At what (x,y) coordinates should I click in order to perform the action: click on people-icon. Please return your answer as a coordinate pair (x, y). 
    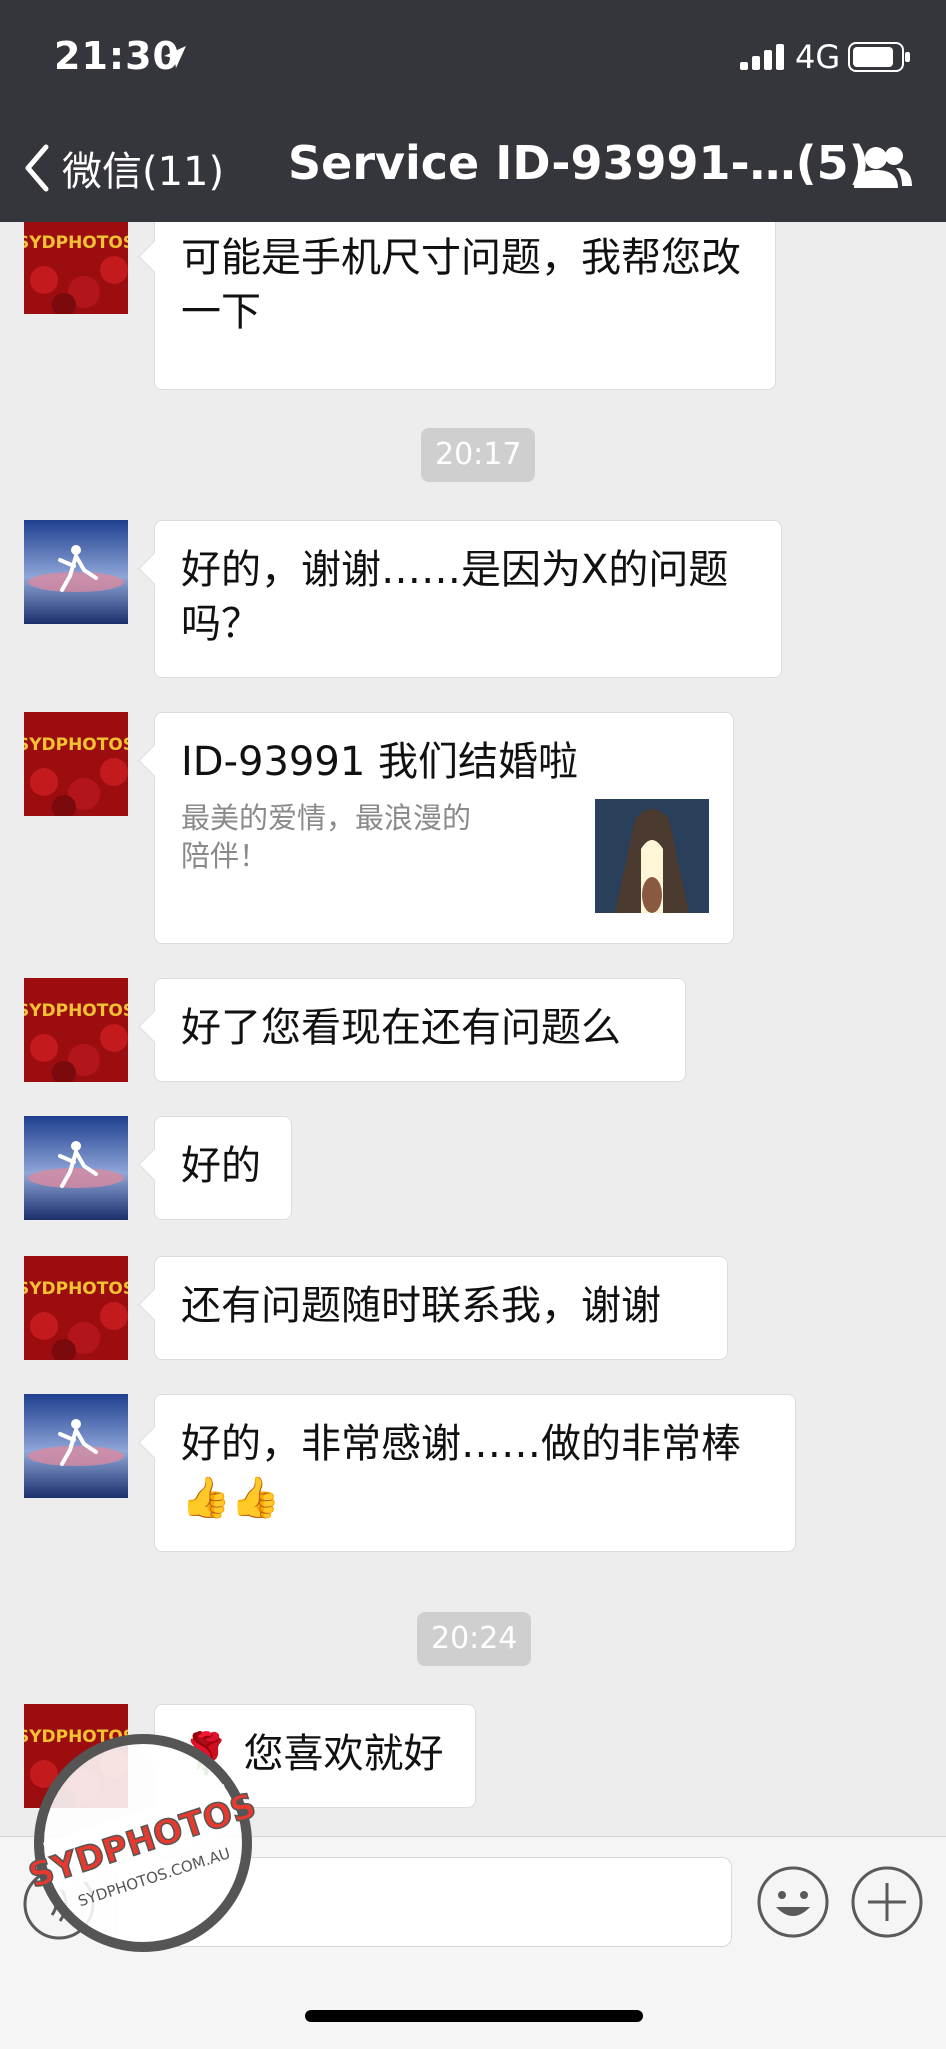
    Looking at the image, I should click on (883, 167).